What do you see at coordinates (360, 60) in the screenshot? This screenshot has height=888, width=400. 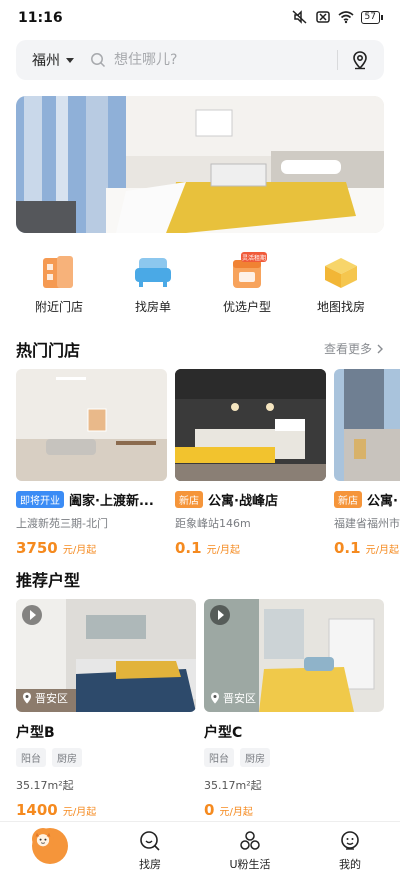 I see `location-icon` at bounding box center [360, 60].